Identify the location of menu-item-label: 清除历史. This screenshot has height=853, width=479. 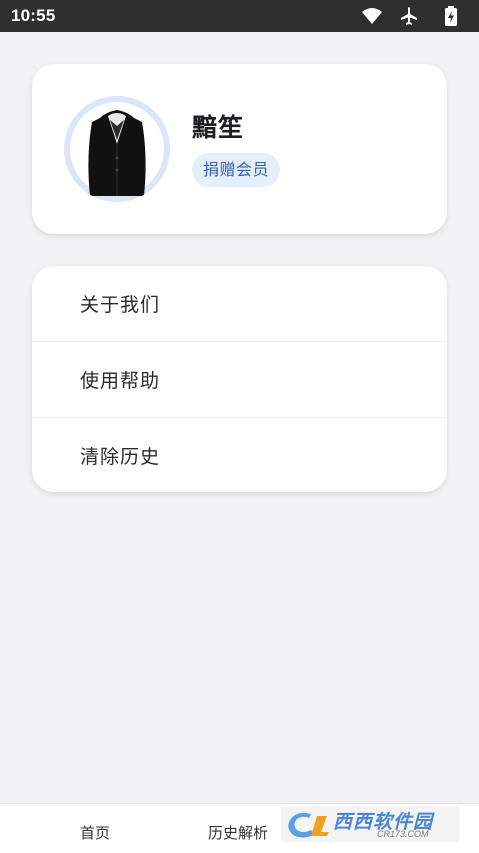
(120, 457).